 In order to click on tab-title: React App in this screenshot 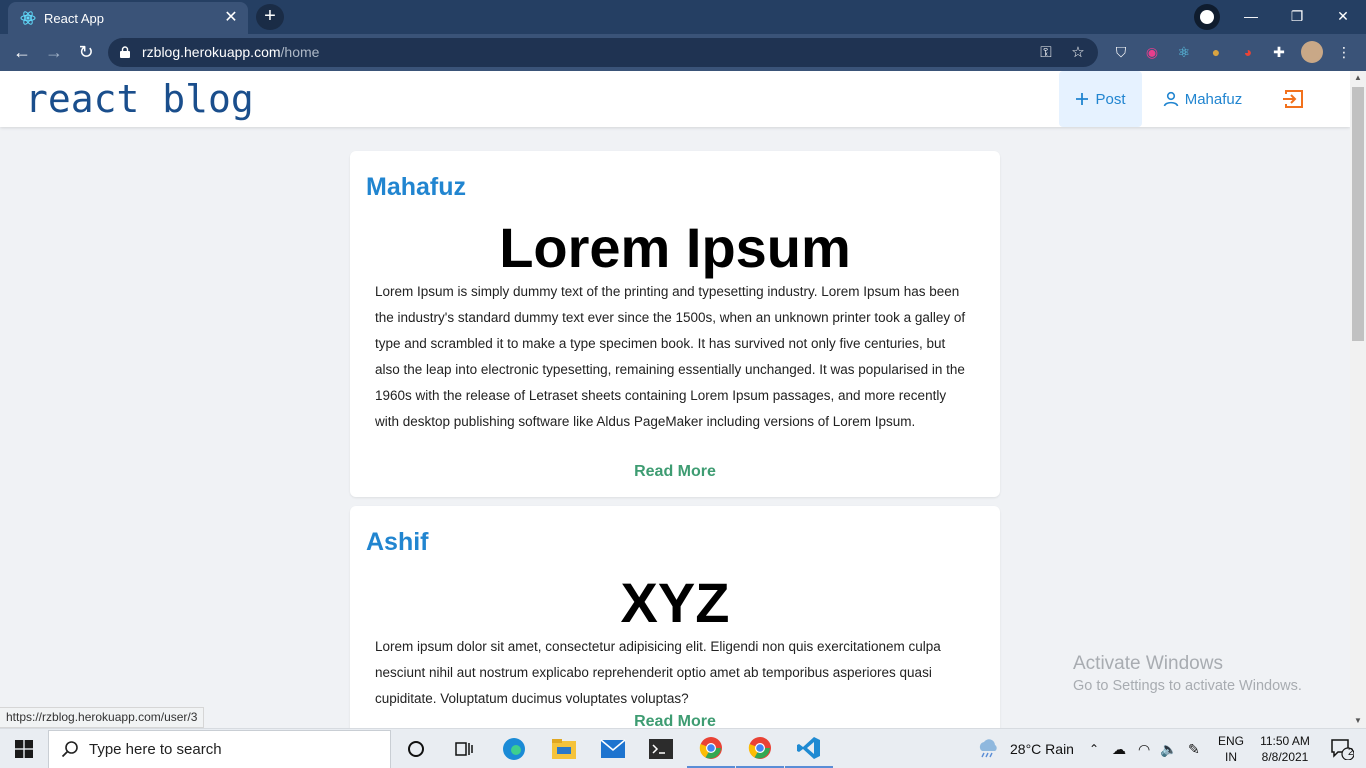, I will do `click(74, 18)`.